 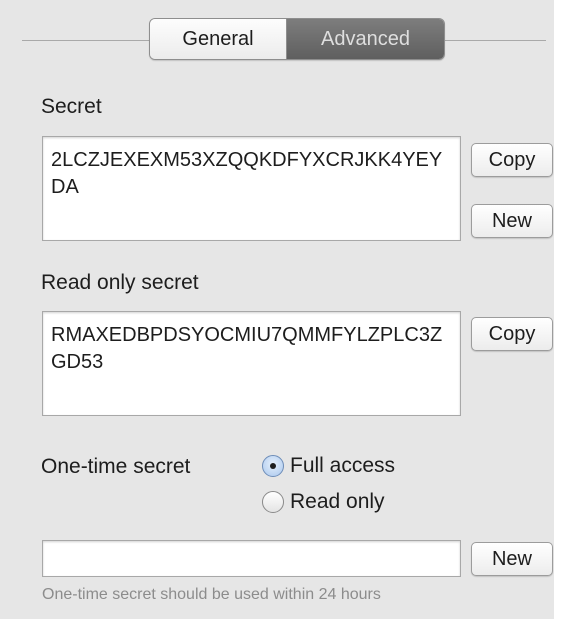 What do you see at coordinates (512, 221) in the screenshot?
I see `secret-new-button: New` at bounding box center [512, 221].